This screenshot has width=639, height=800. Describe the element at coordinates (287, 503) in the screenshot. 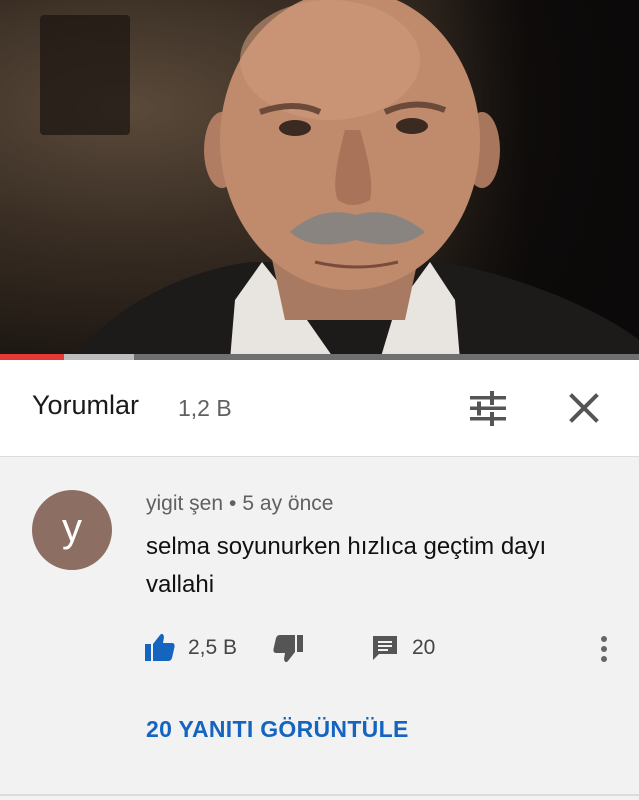

I see `comment-time: 5 ay önce` at that location.